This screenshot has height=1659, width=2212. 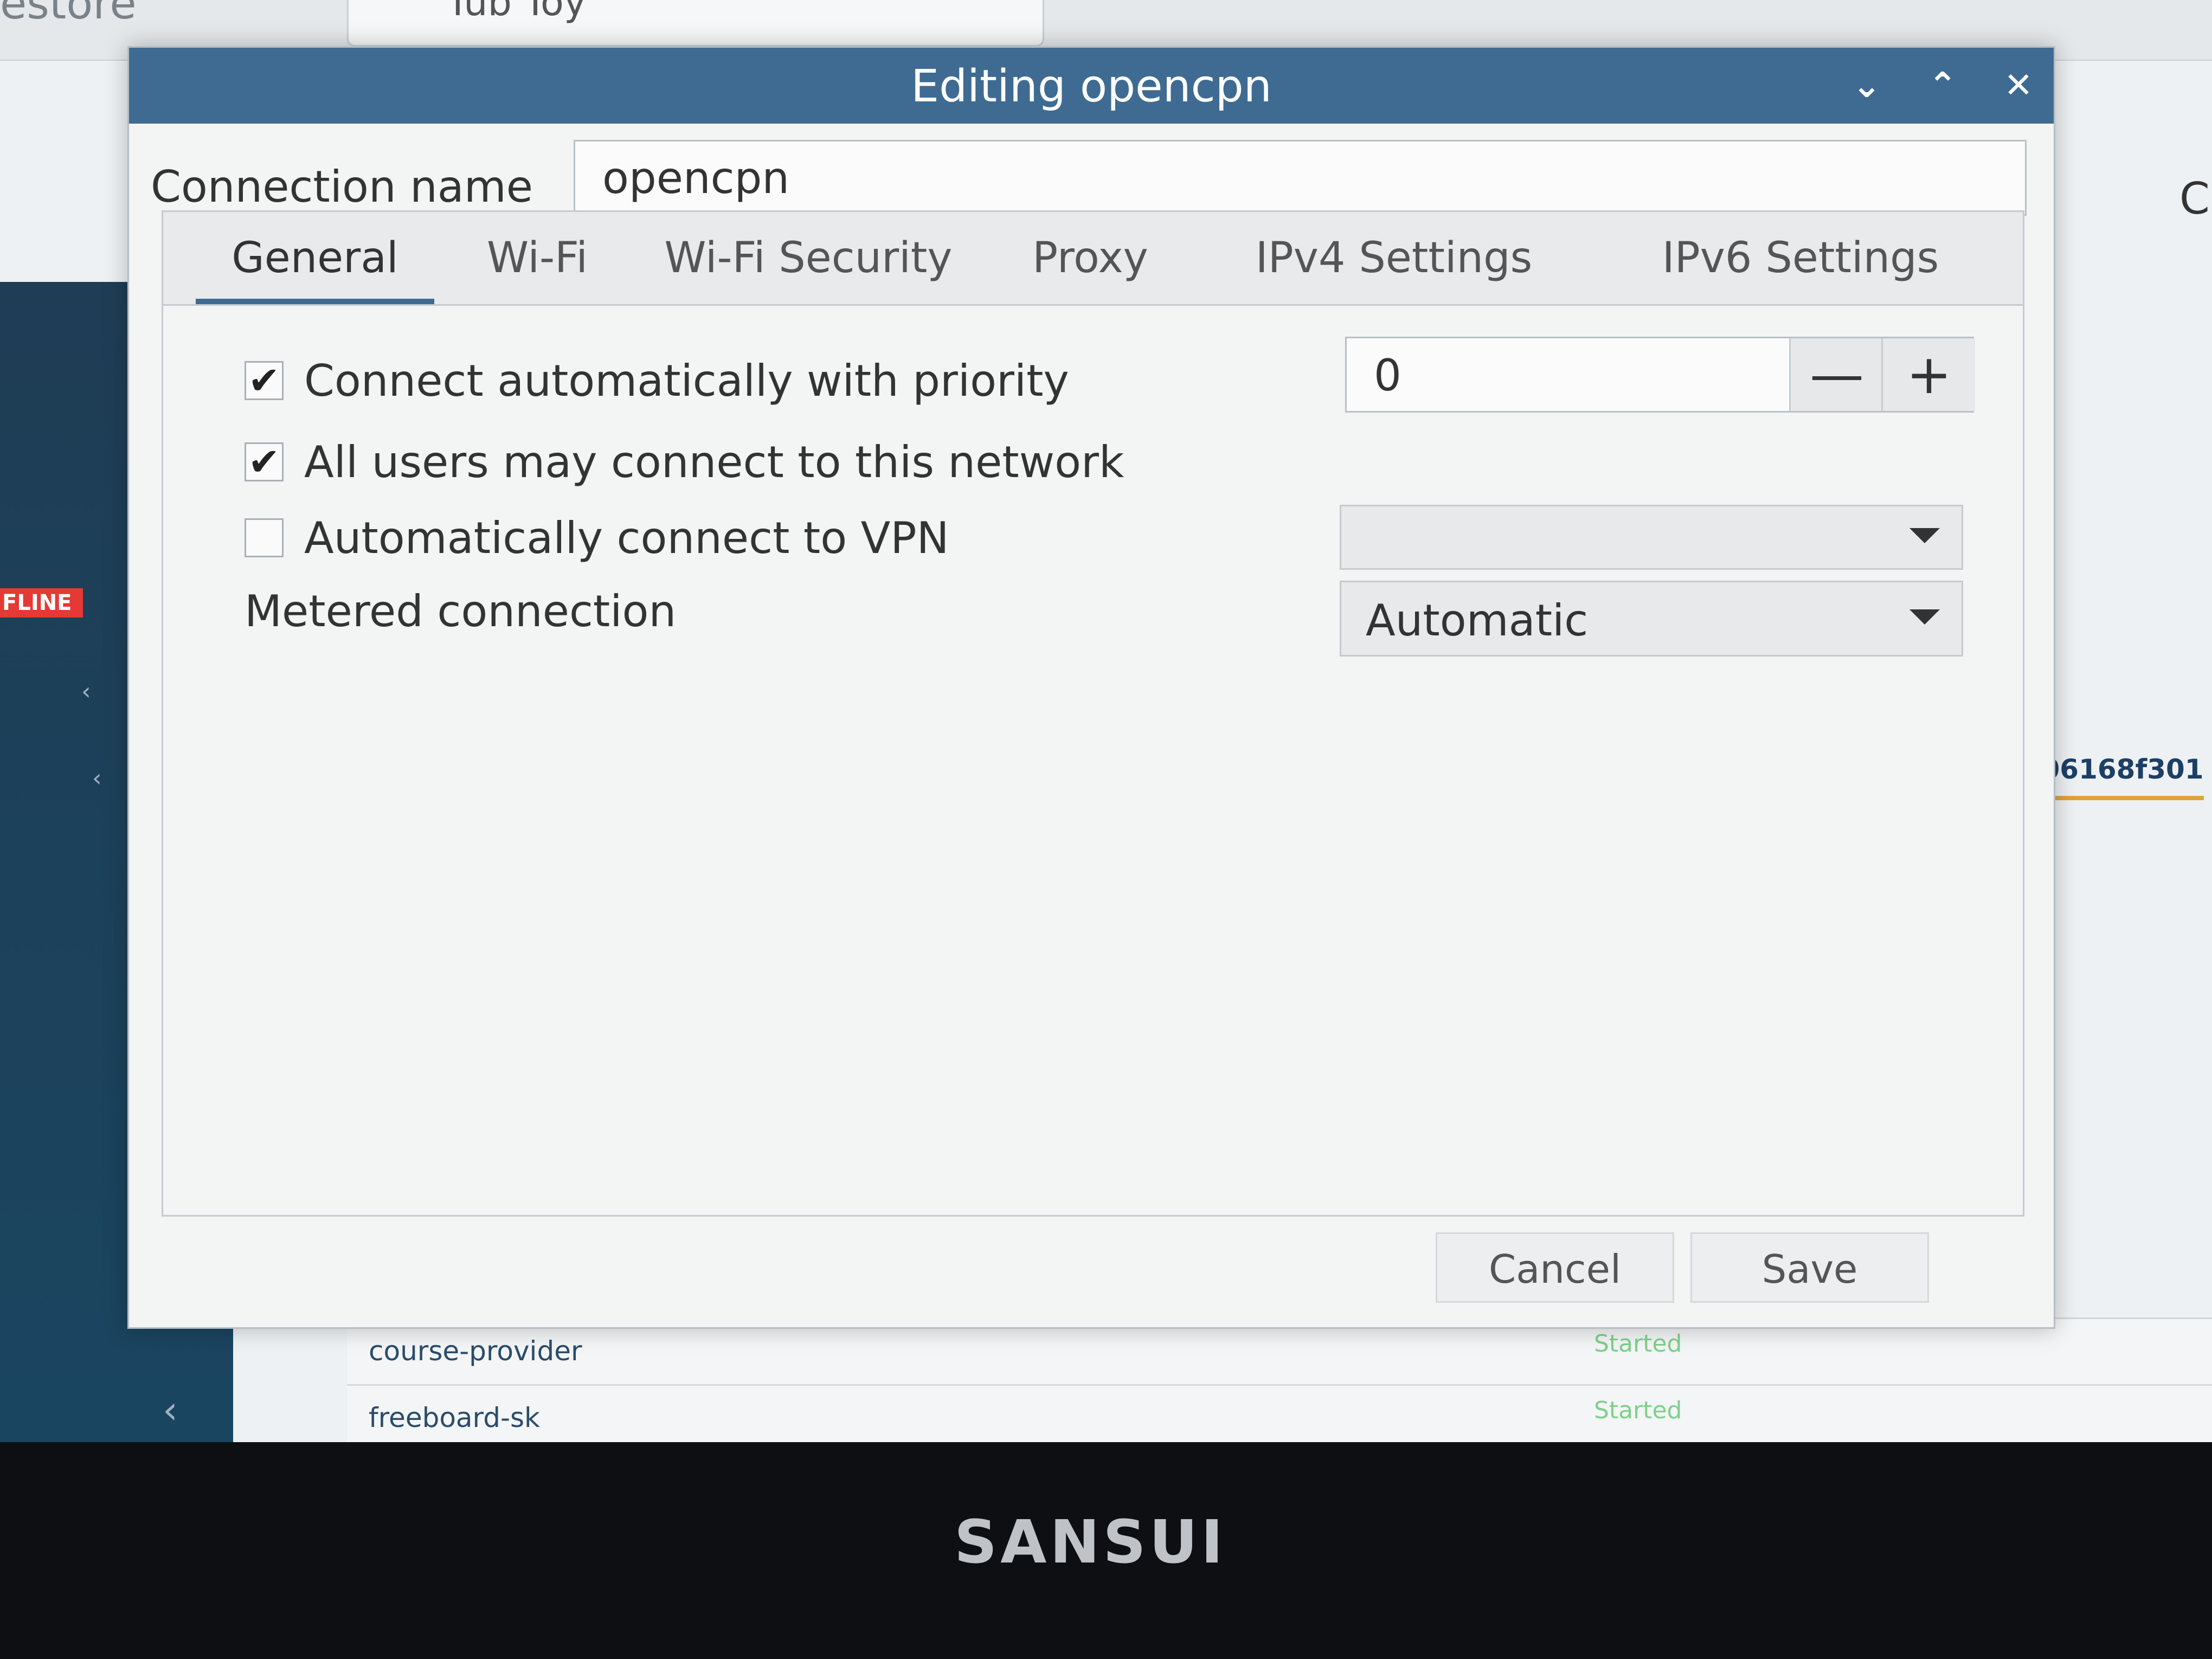 I want to click on tab-ipv4-settings: IPv4 Settings, so click(x=1394, y=258).